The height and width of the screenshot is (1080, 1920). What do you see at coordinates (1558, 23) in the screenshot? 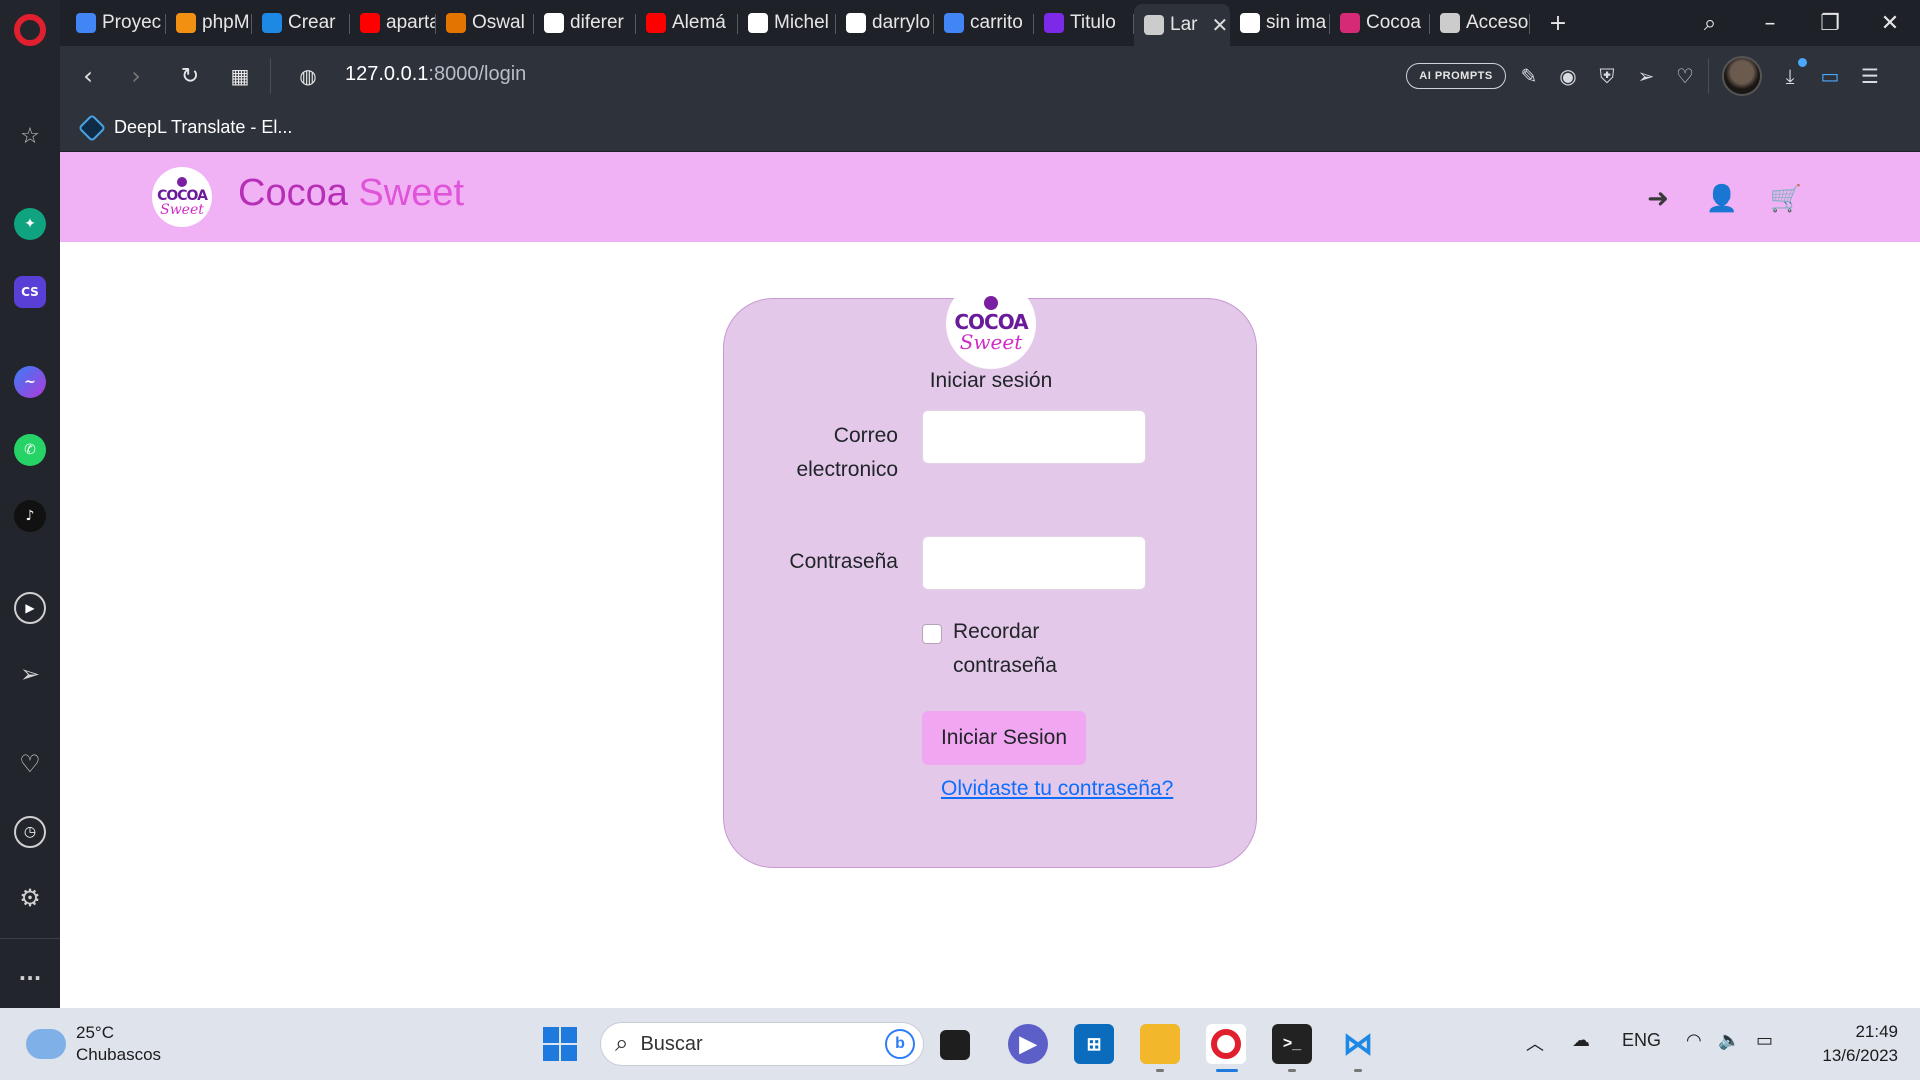
I see `new-tab-button: +` at bounding box center [1558, 23].